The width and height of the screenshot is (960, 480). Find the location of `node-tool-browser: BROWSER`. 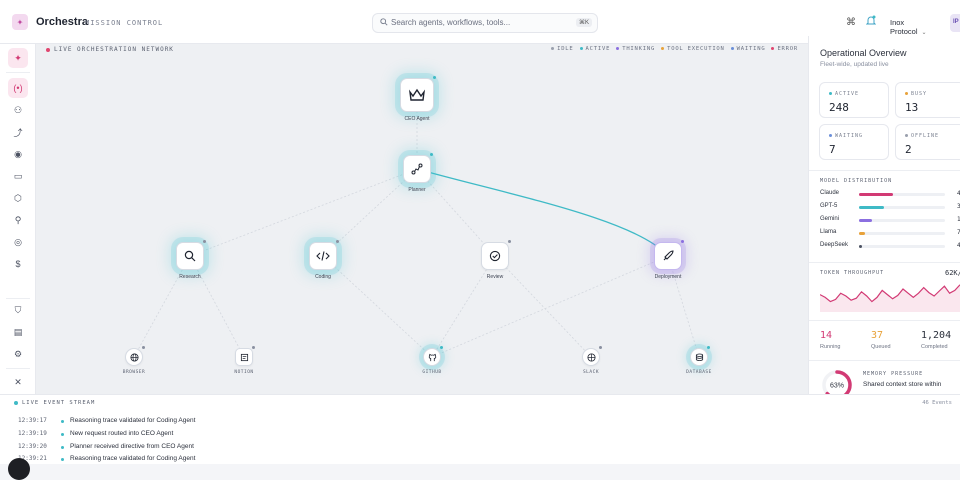

node-tool-browser: BROWSER is located at coordinates (134, 360).